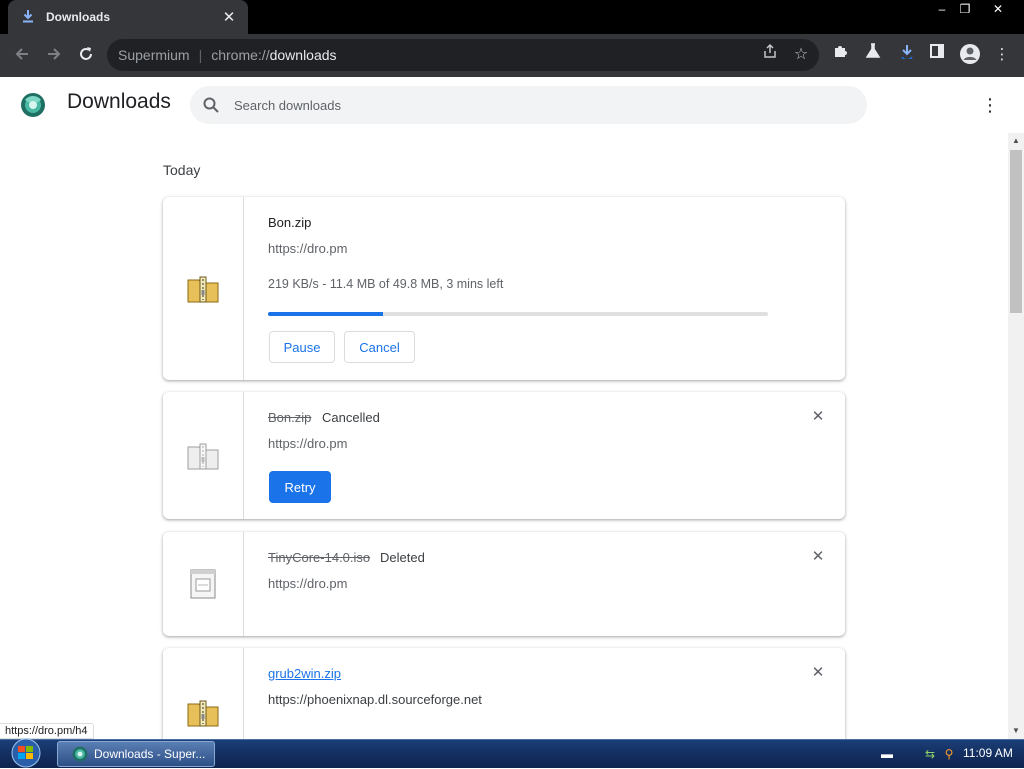  Describe the element at coordinates (80, 754) in the screenshot. I see `supermium-app-icon` at that location.